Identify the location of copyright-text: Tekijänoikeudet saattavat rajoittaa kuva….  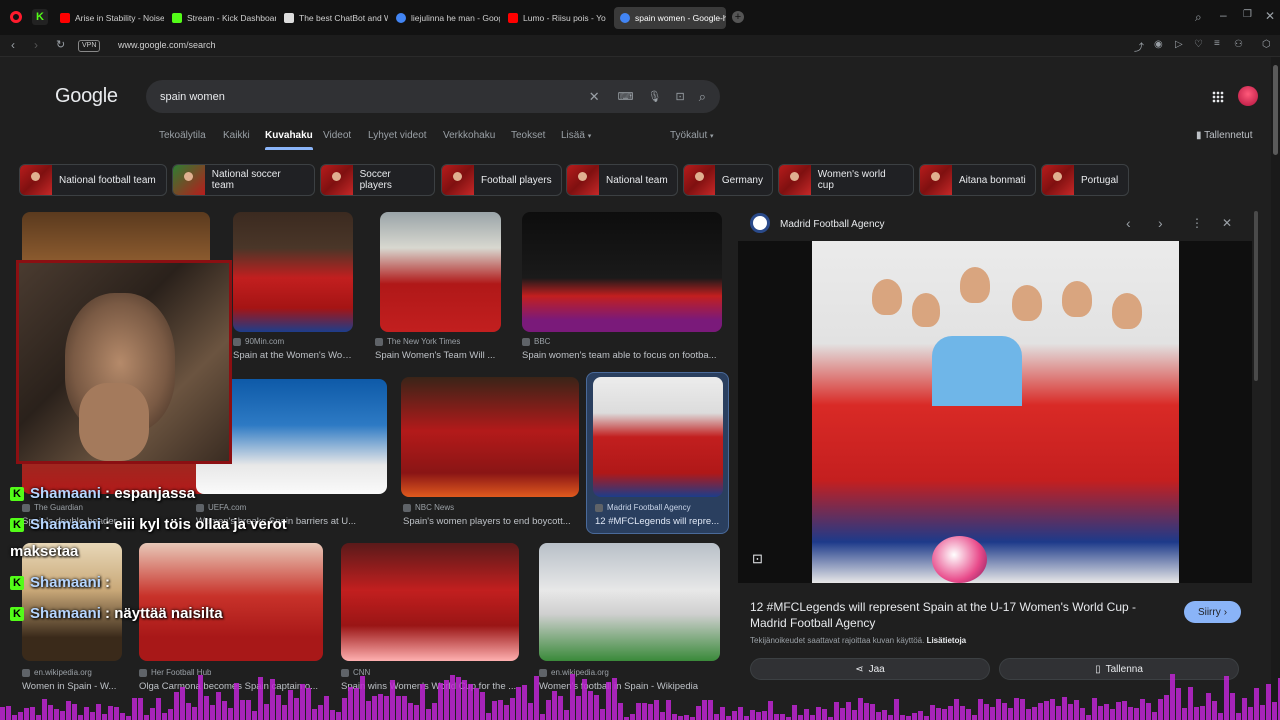
(837, 640).